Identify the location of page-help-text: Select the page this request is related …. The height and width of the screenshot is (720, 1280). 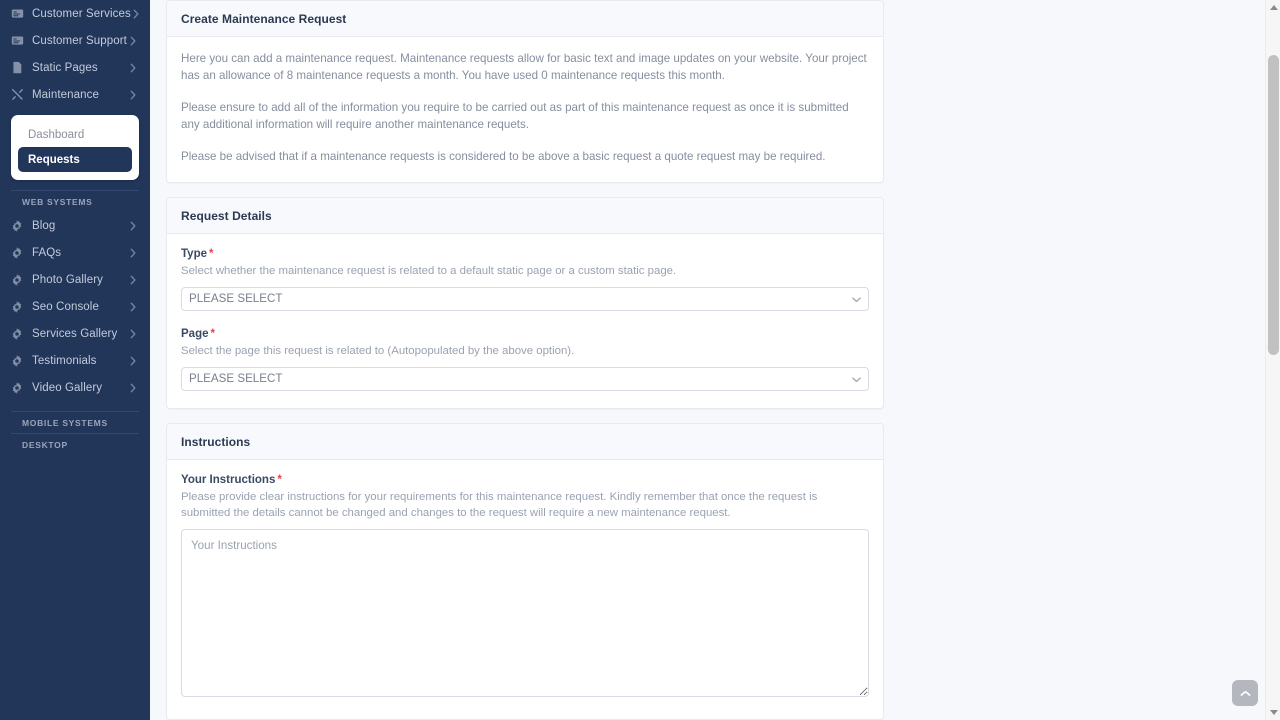
(378, 350).